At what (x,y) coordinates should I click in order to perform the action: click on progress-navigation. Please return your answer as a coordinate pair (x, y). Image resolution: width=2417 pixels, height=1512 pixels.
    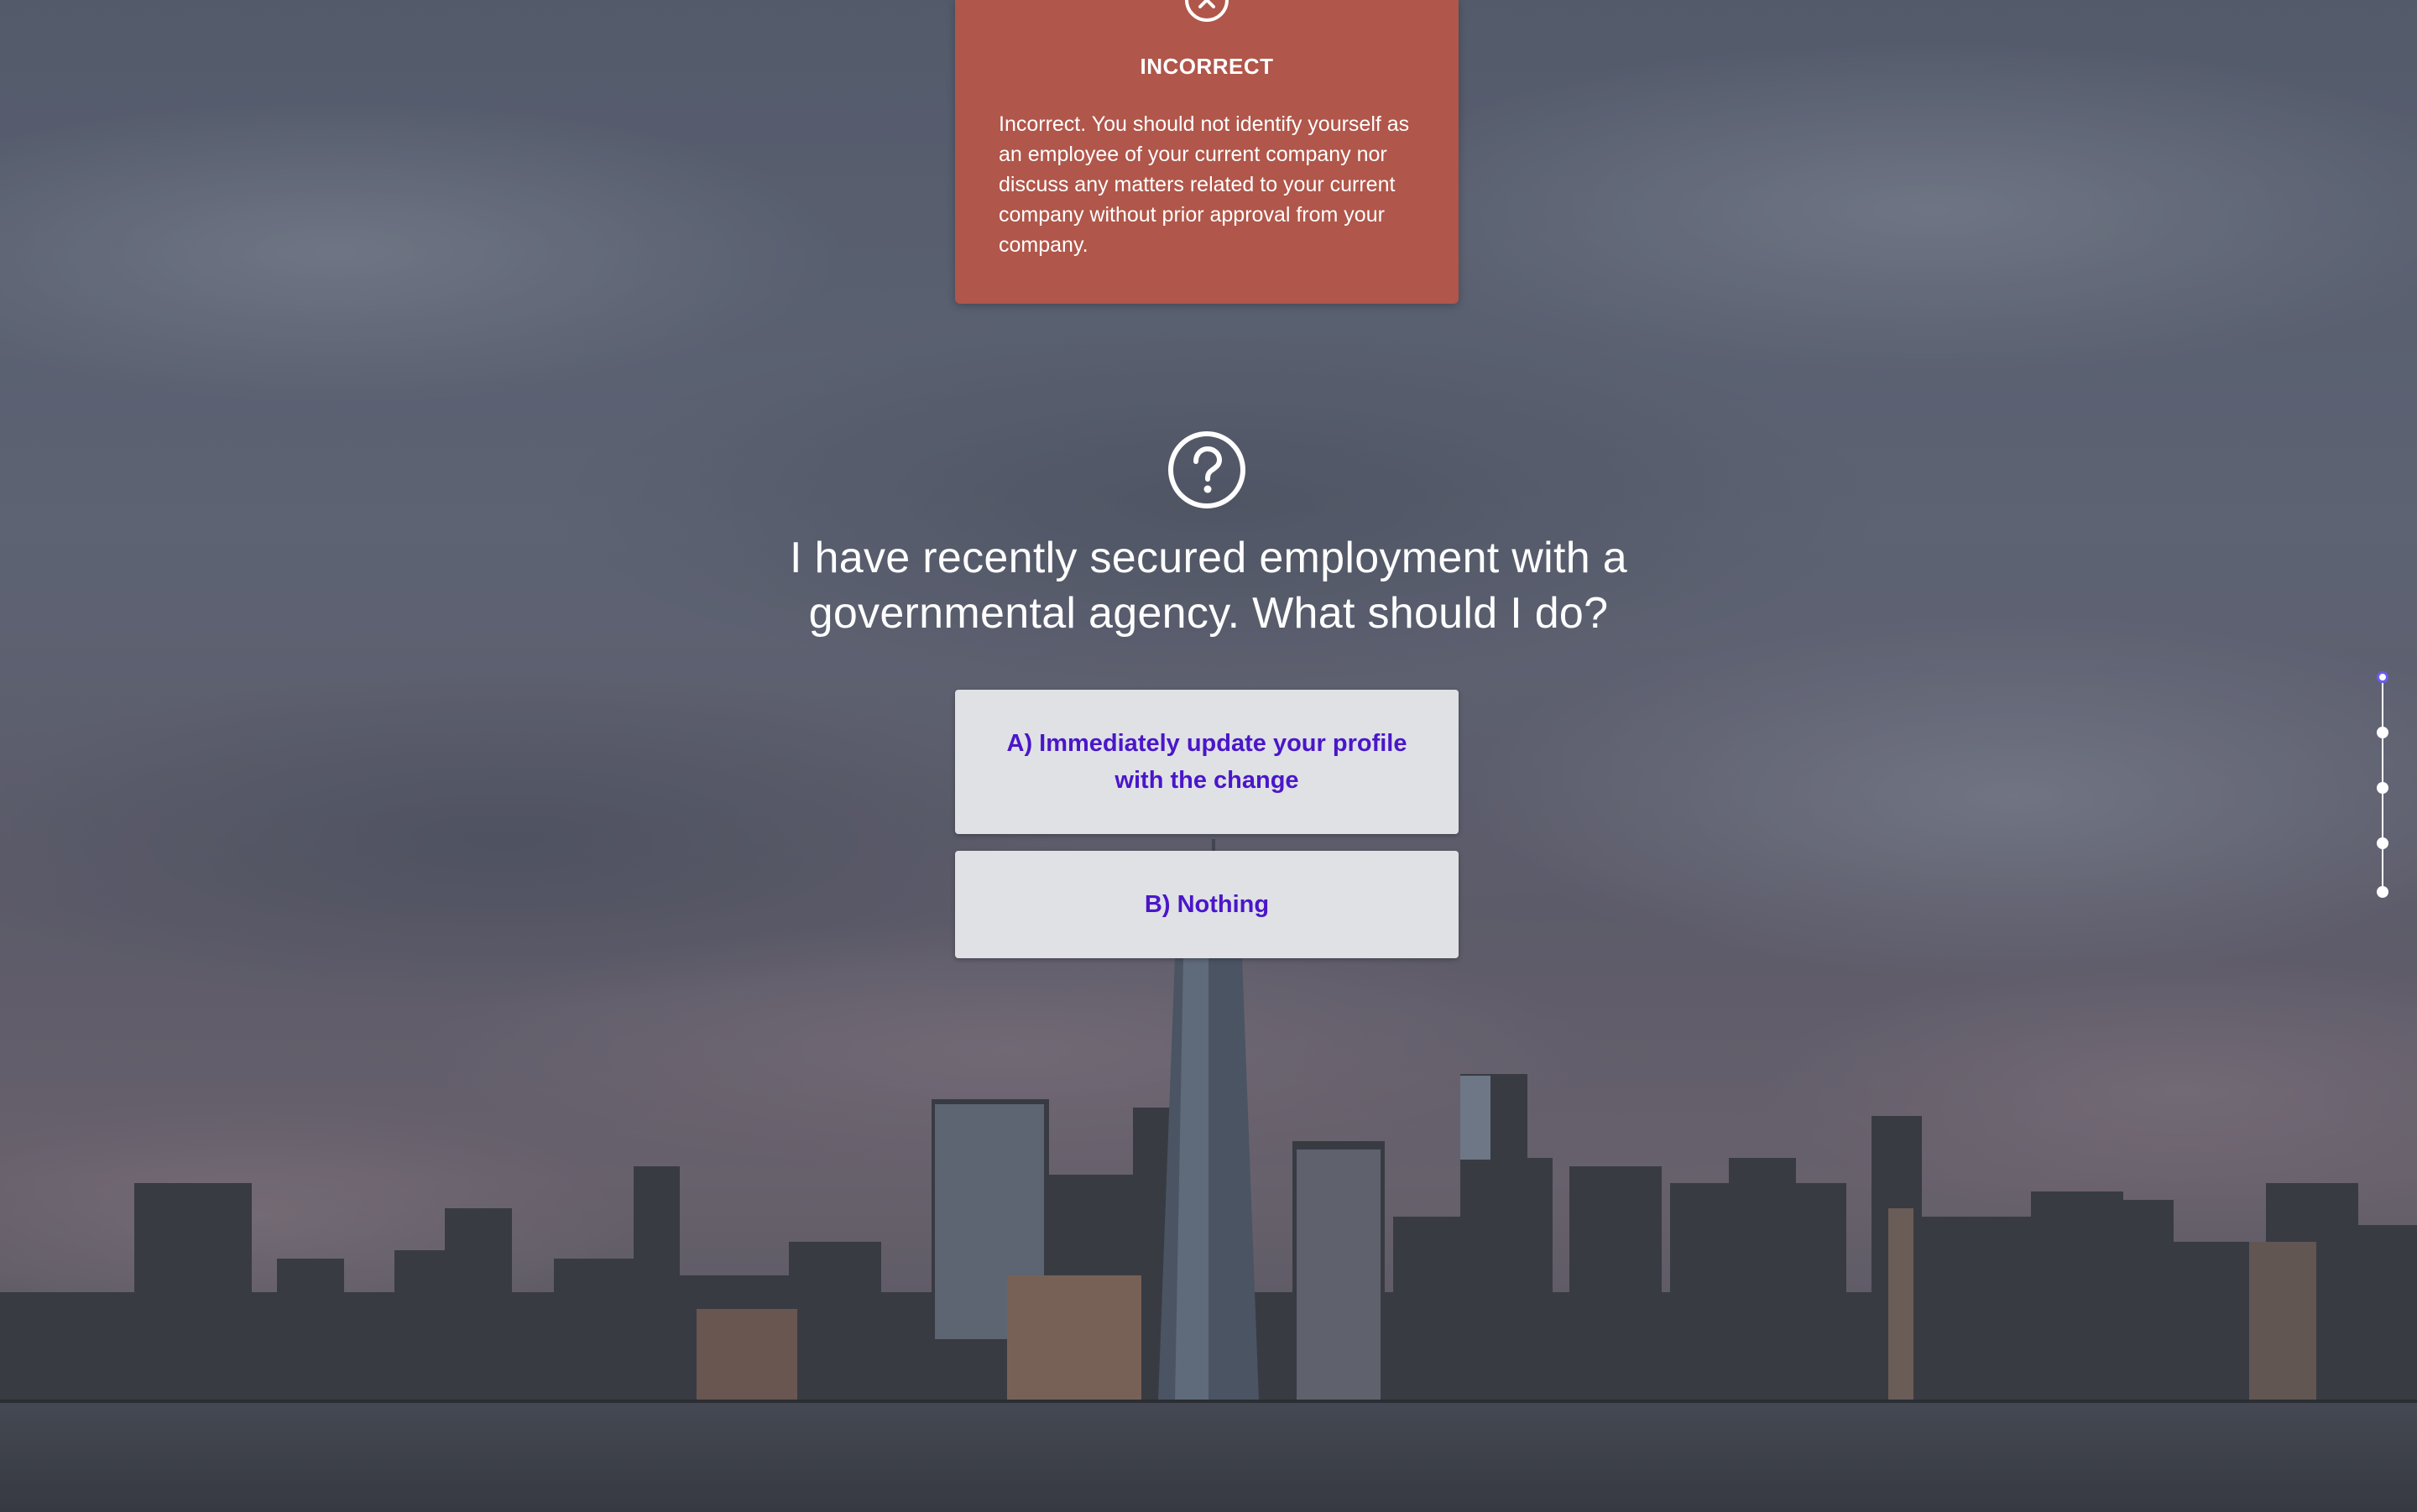
    Looking at the image, I should click on (2382, 785).